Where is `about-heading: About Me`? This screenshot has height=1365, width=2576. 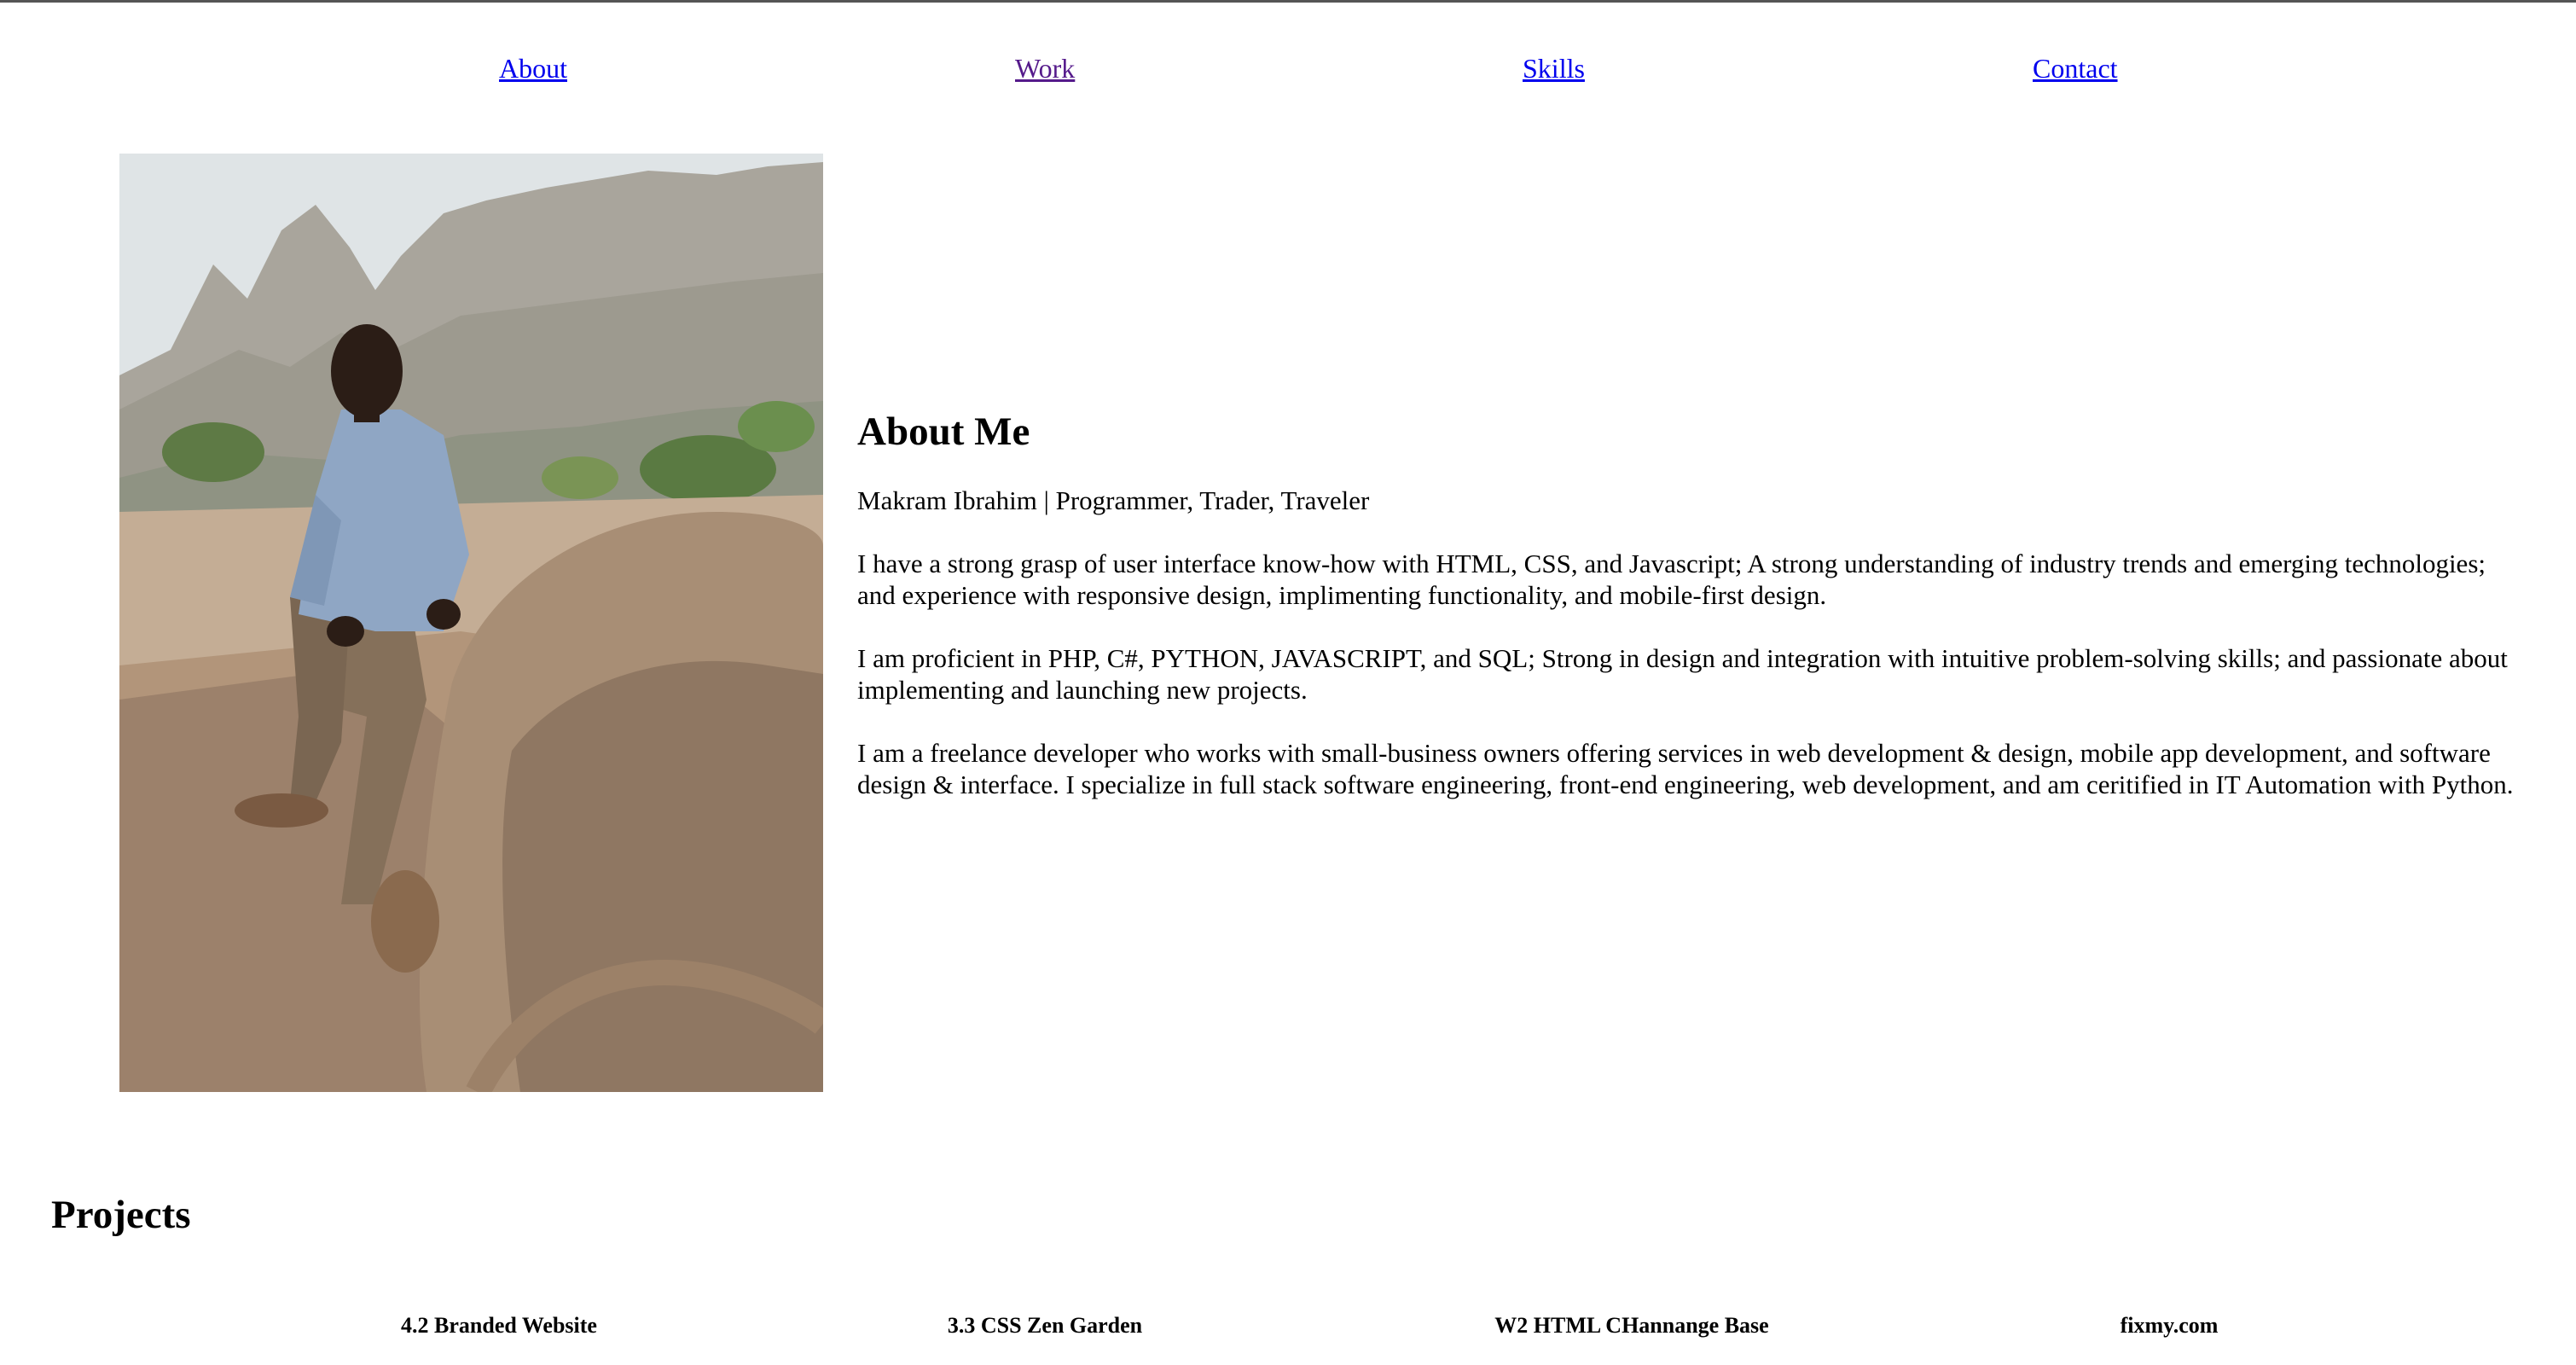
about-heading: About Me is located at coordinates (943, 432).